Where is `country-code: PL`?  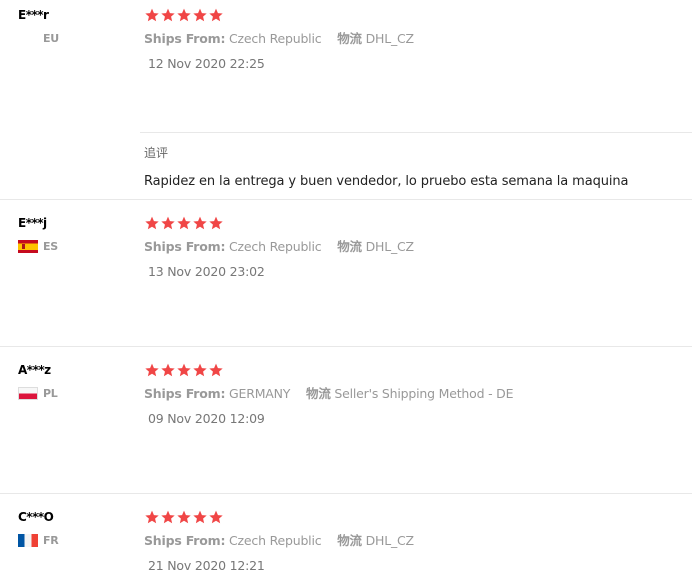 country-code: PL is located at coordinates (50, 393).